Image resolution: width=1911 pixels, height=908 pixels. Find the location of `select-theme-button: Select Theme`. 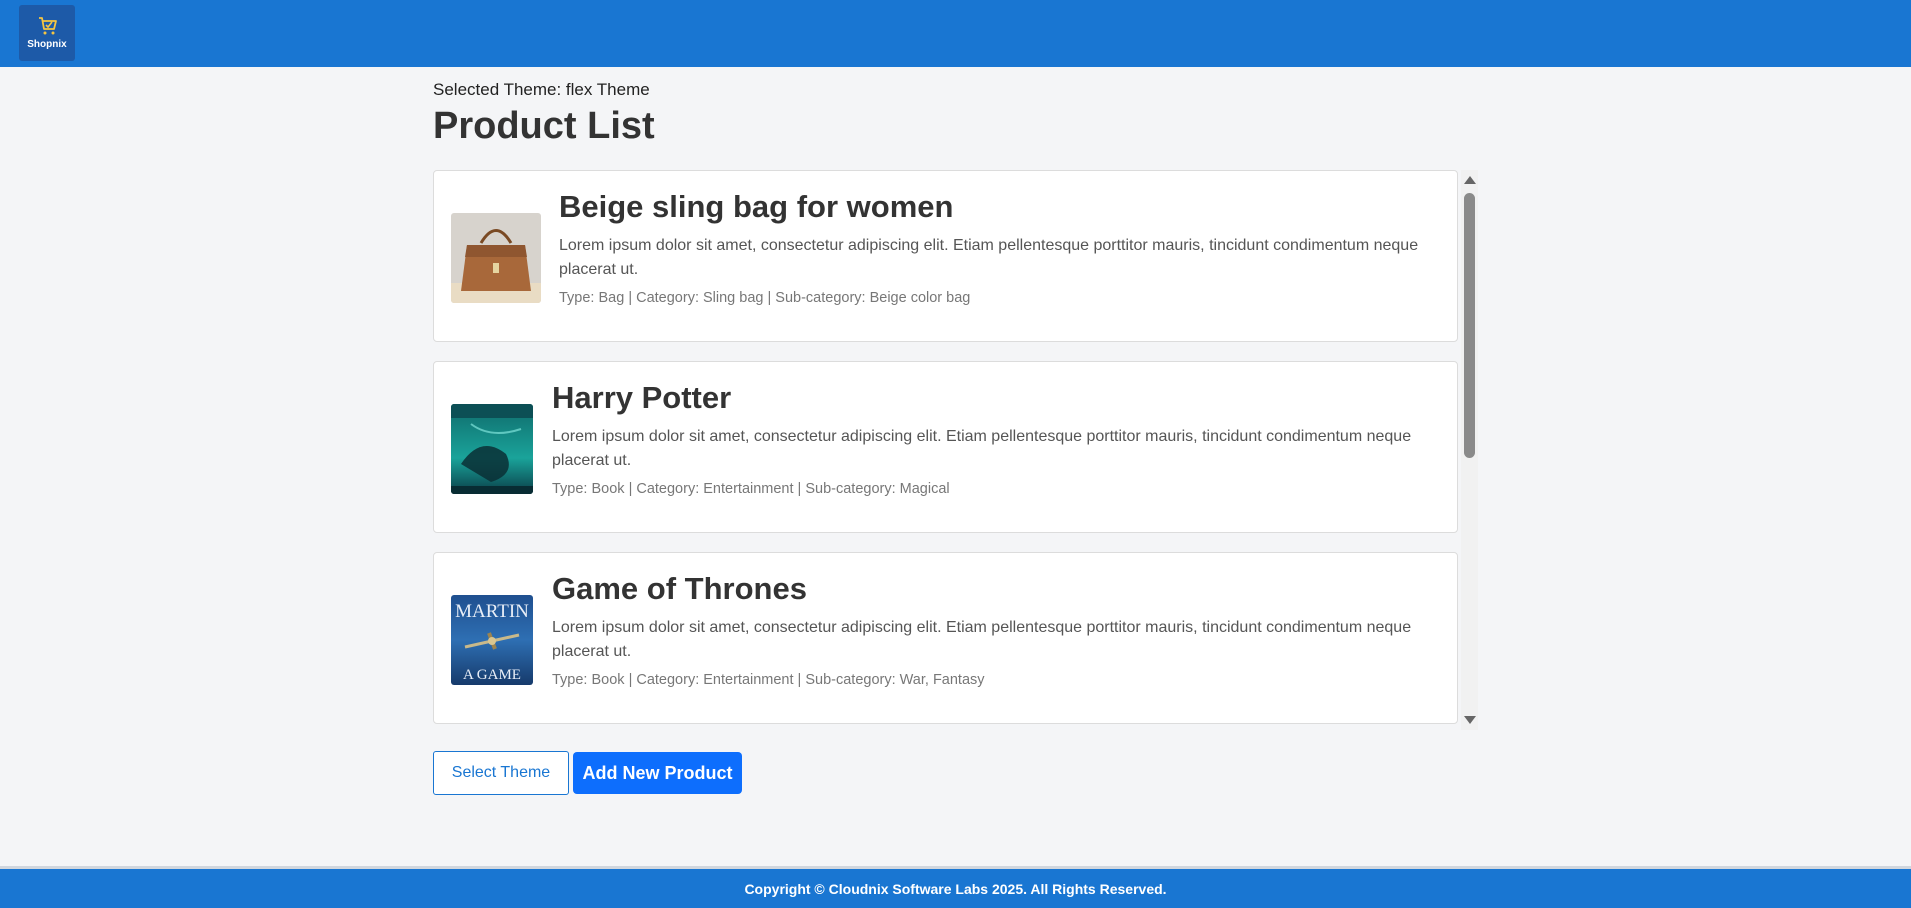

select-theme-button: Select Theme is located at coordinates (501, 773).